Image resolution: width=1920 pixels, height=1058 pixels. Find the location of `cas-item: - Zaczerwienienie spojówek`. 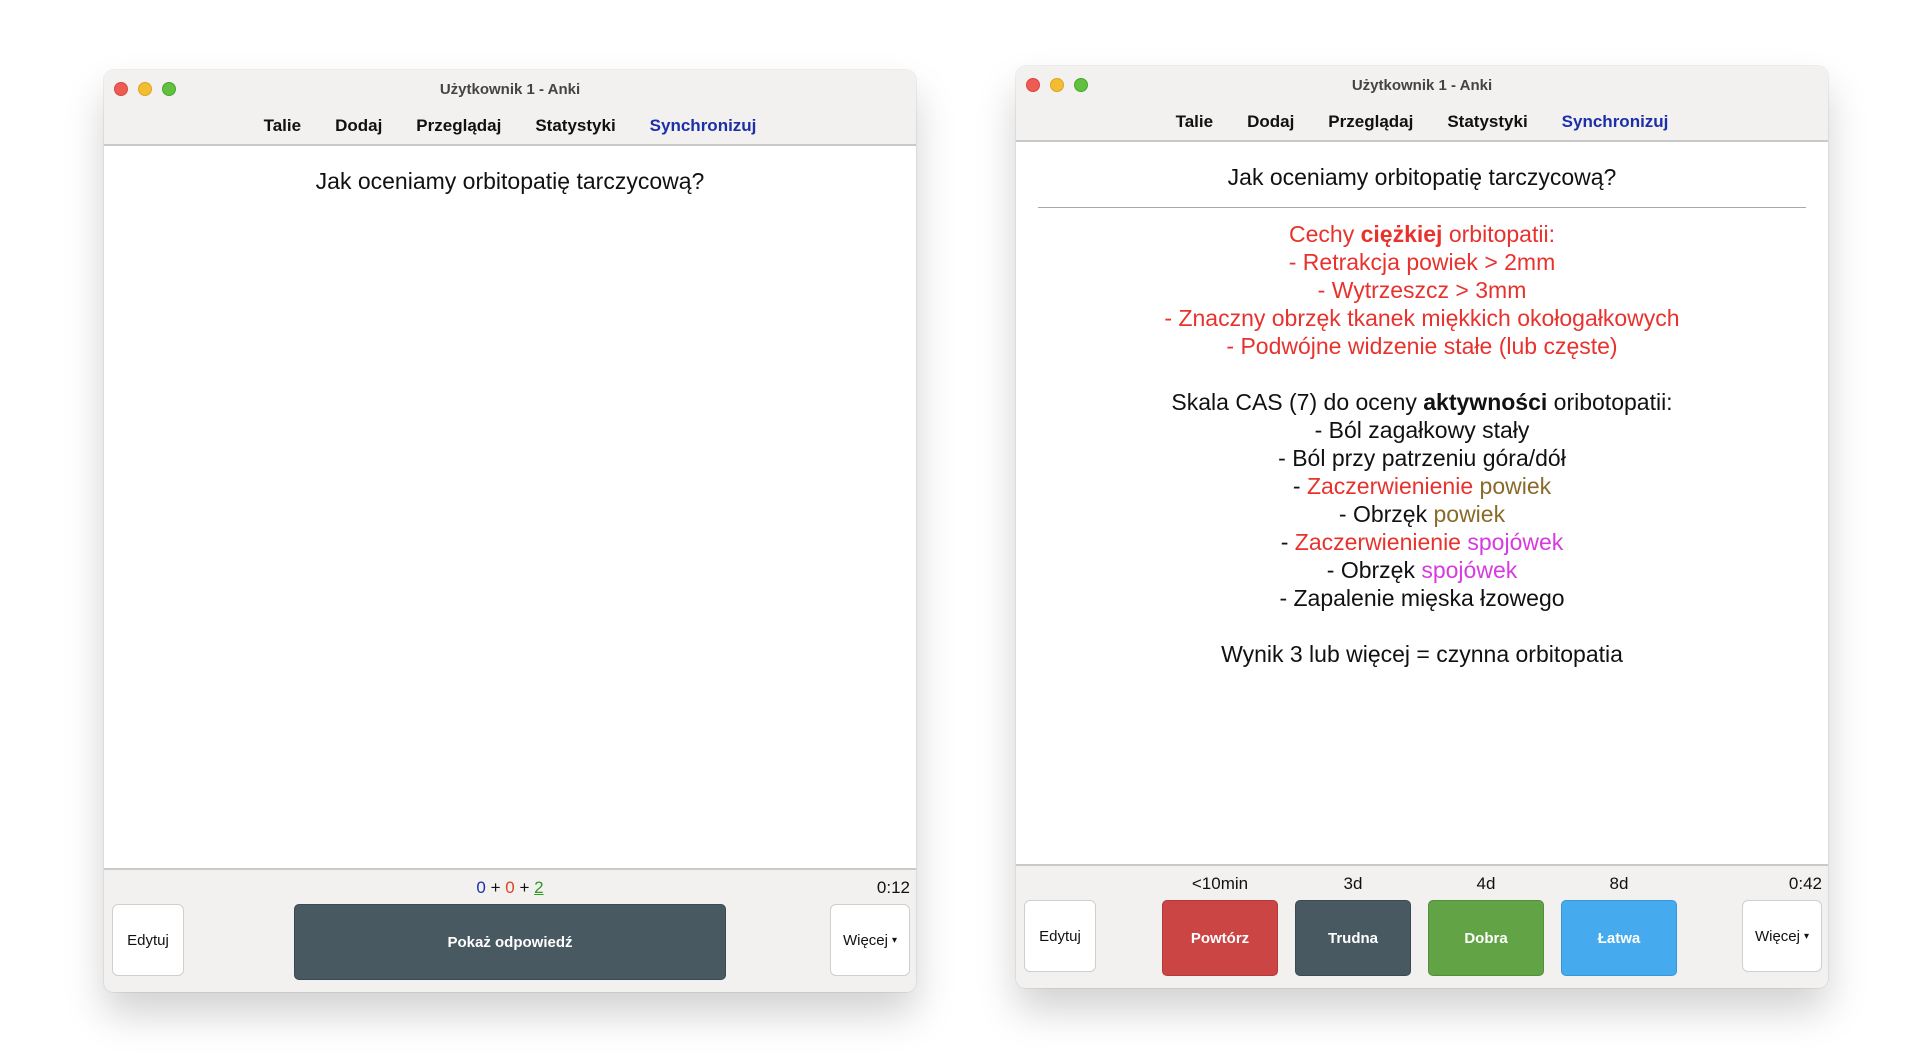

cas-item: - Zaczerwienienie spojówek is located at coordinates (1422, 542).